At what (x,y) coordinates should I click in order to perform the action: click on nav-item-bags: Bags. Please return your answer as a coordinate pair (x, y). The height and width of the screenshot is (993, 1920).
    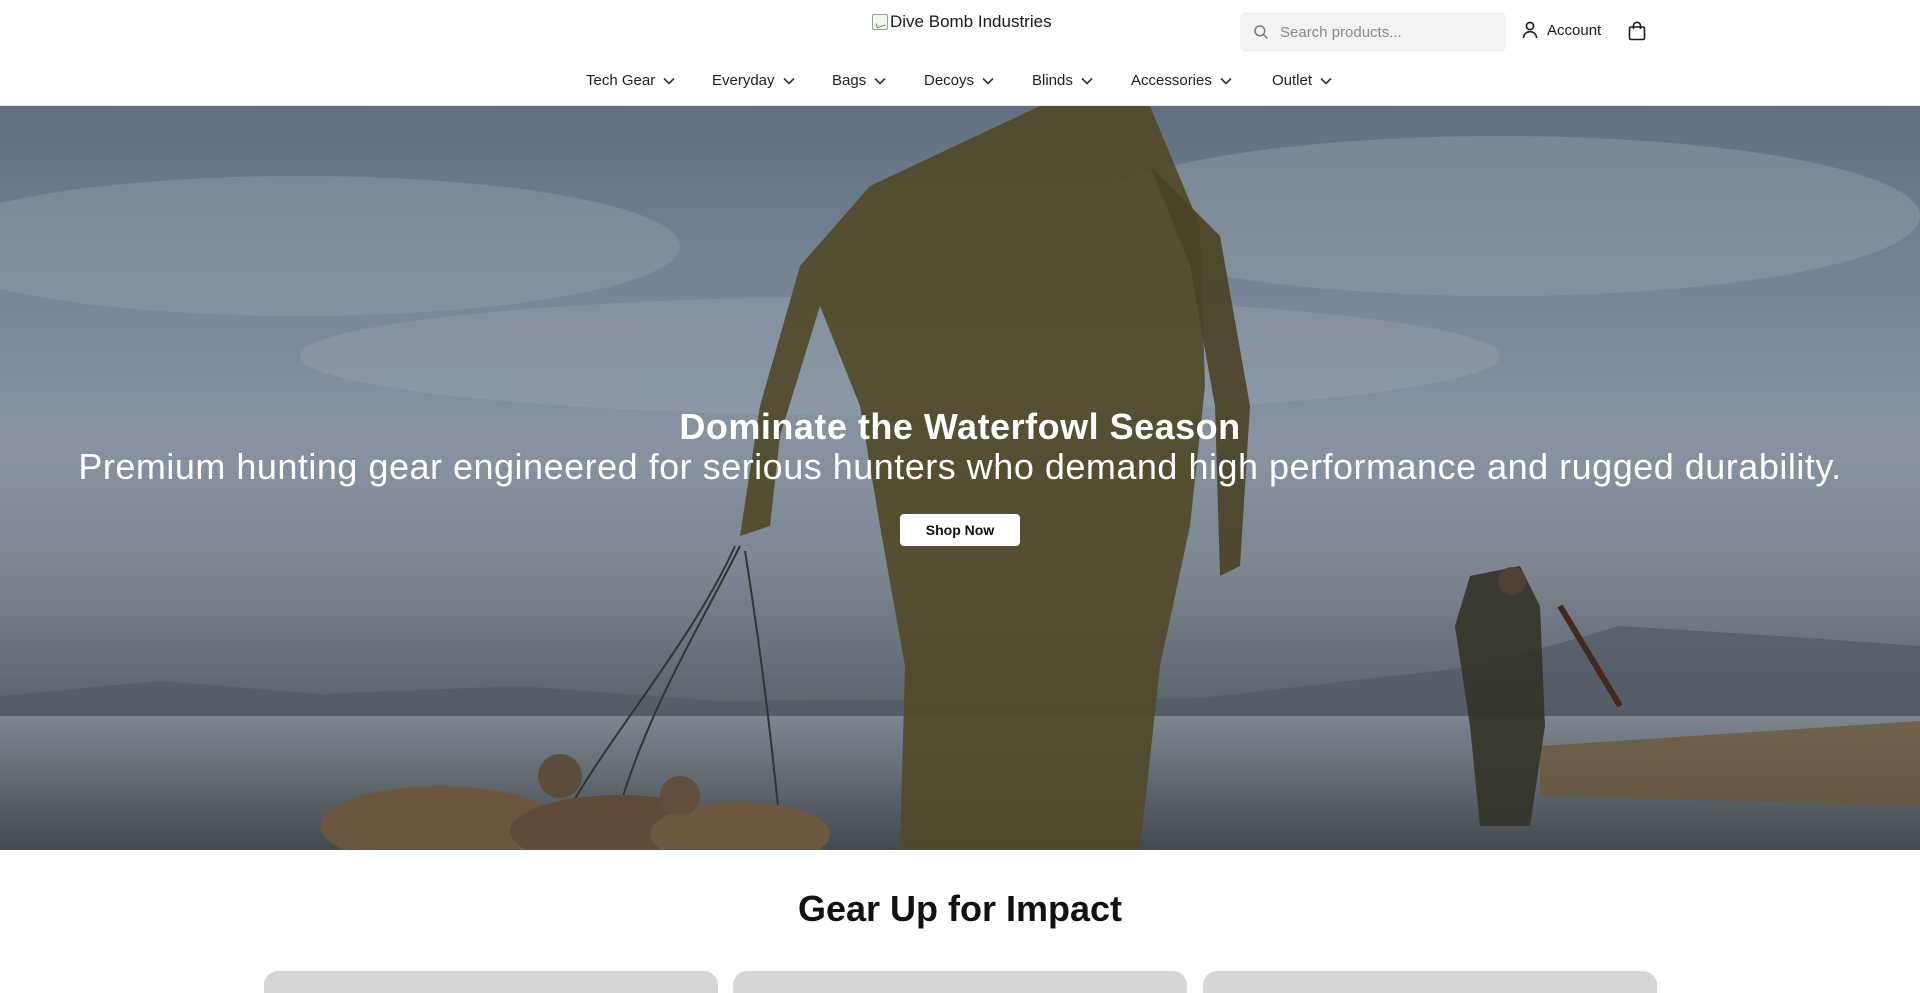
    Looking at the image, I should click on (859, 80).